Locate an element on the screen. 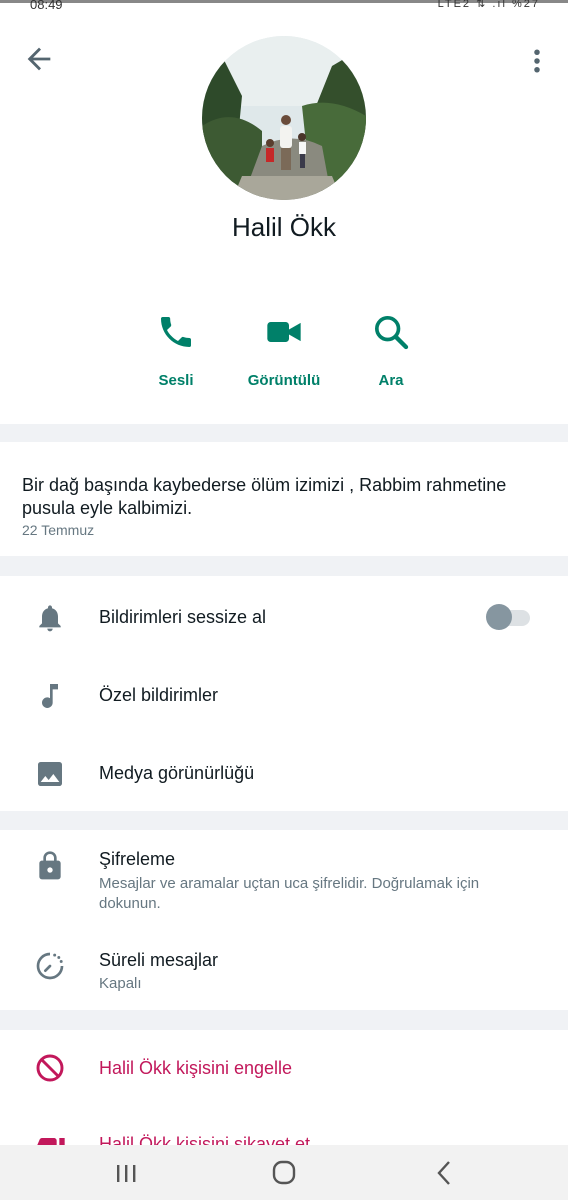 Image resolution: width=568 pixels, height=1200 pixels. image-icon is located at coordinates (50, 774).